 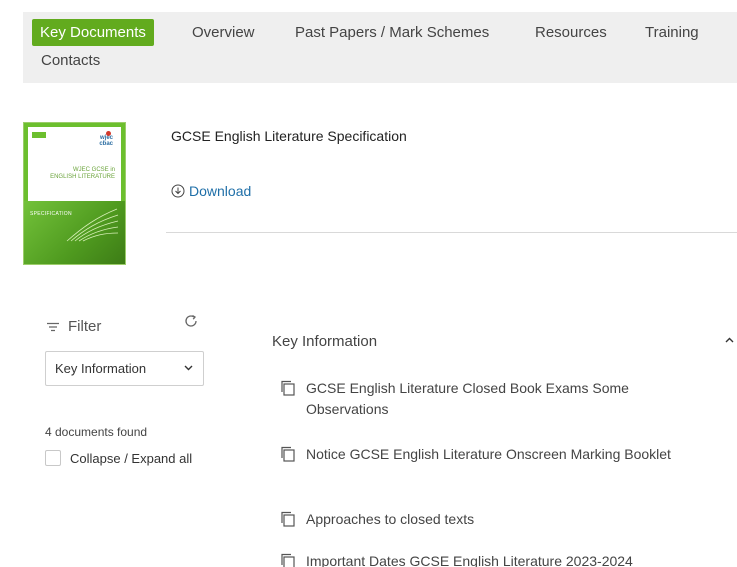 I want to click on filter-label: Filter, so click(x=85, y=326).